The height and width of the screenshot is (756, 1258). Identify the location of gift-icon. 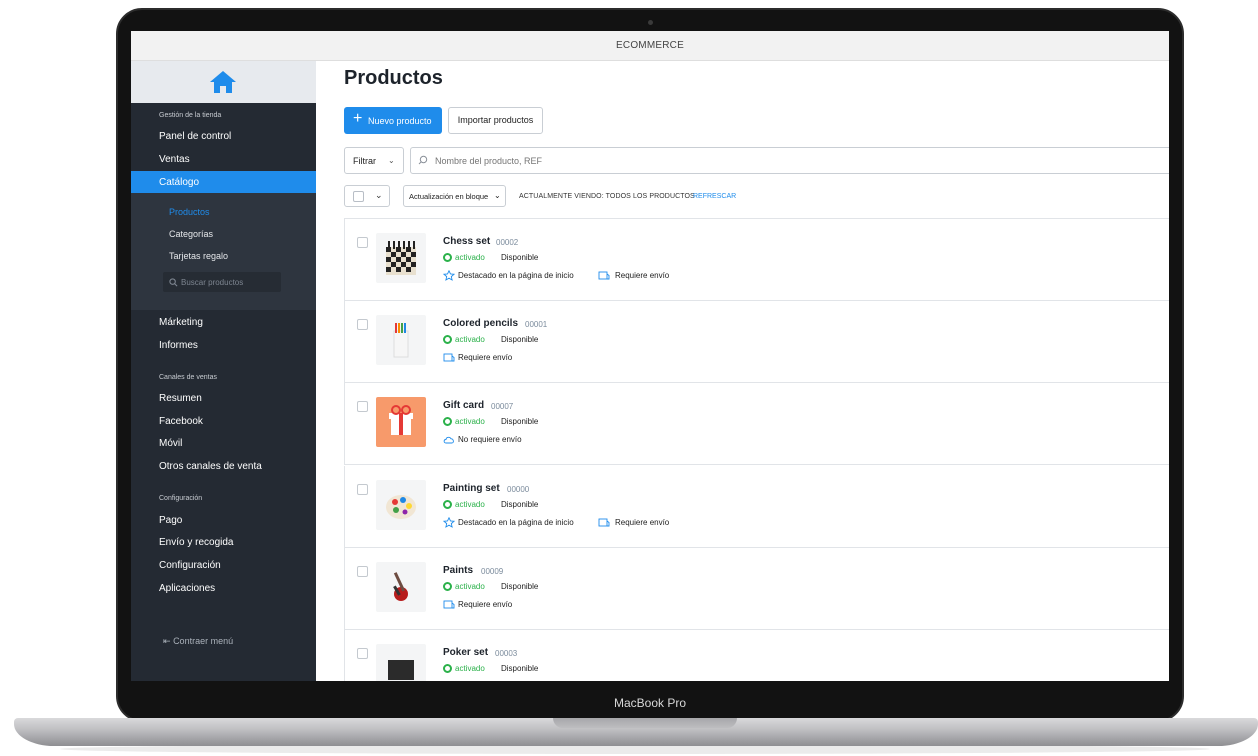
(401, 422).